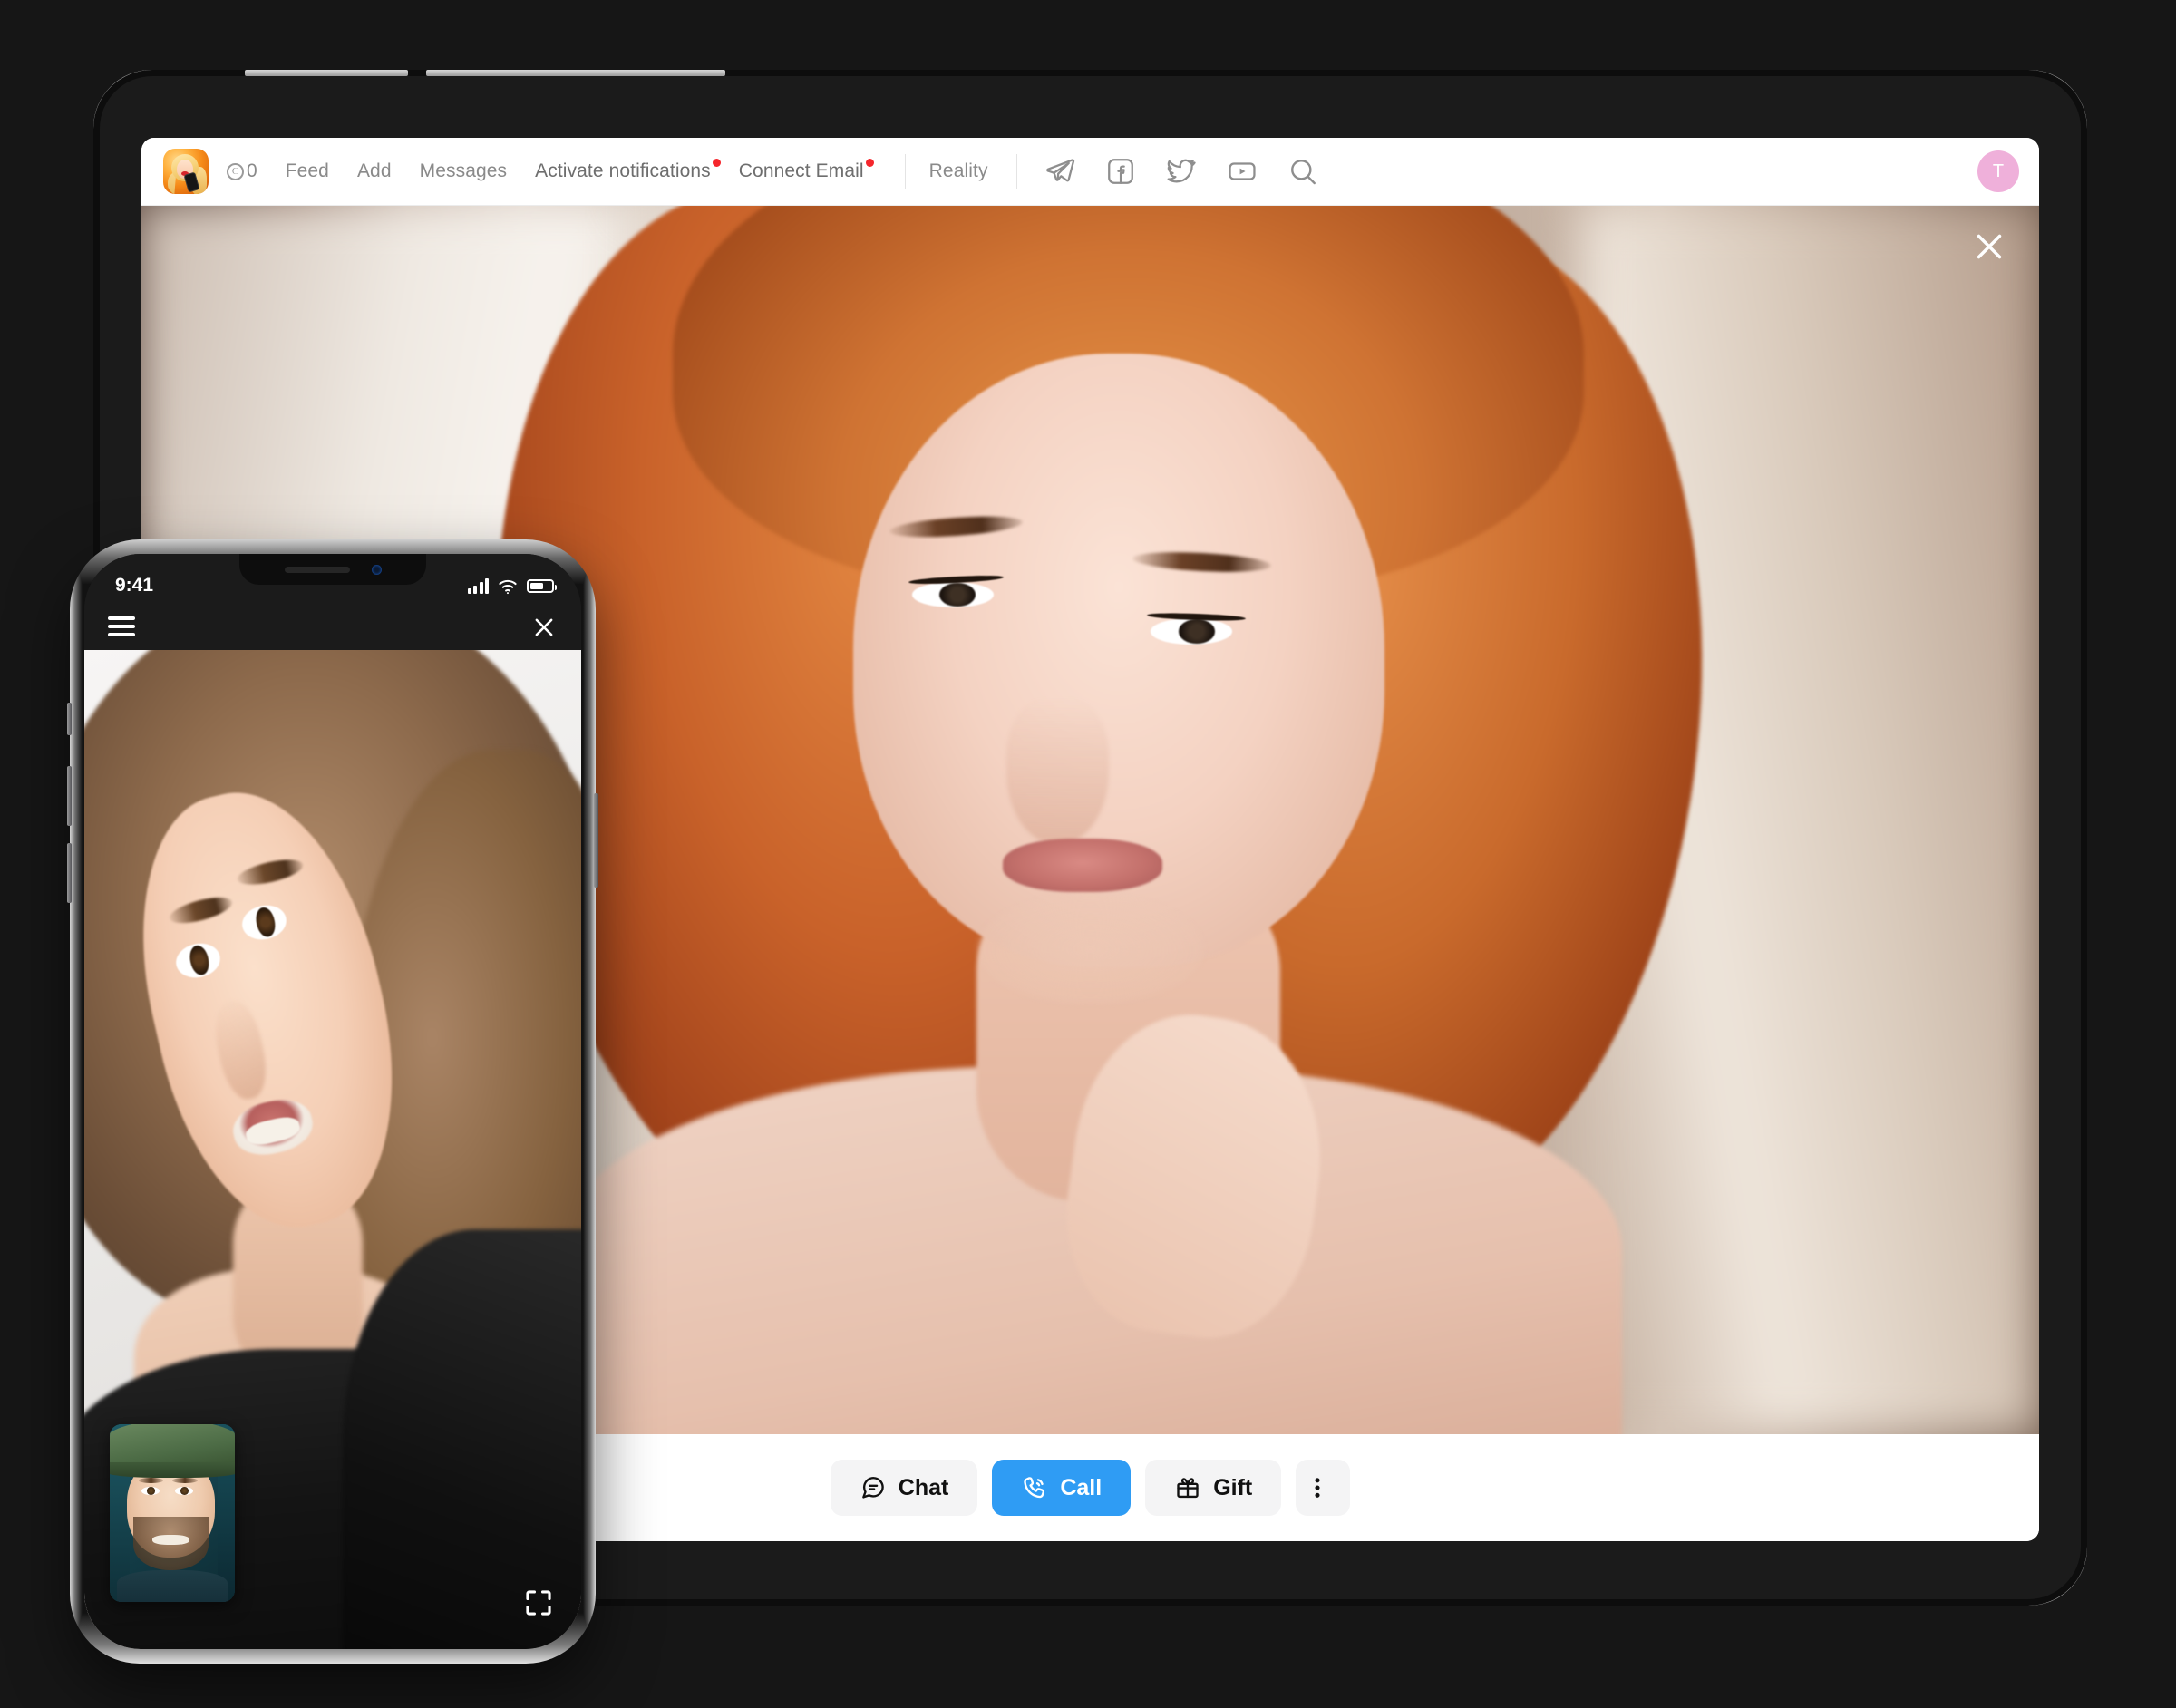 The width and height of the screenshot is (2176, 1708). I want to click on phone-notch, so click(332, 569).